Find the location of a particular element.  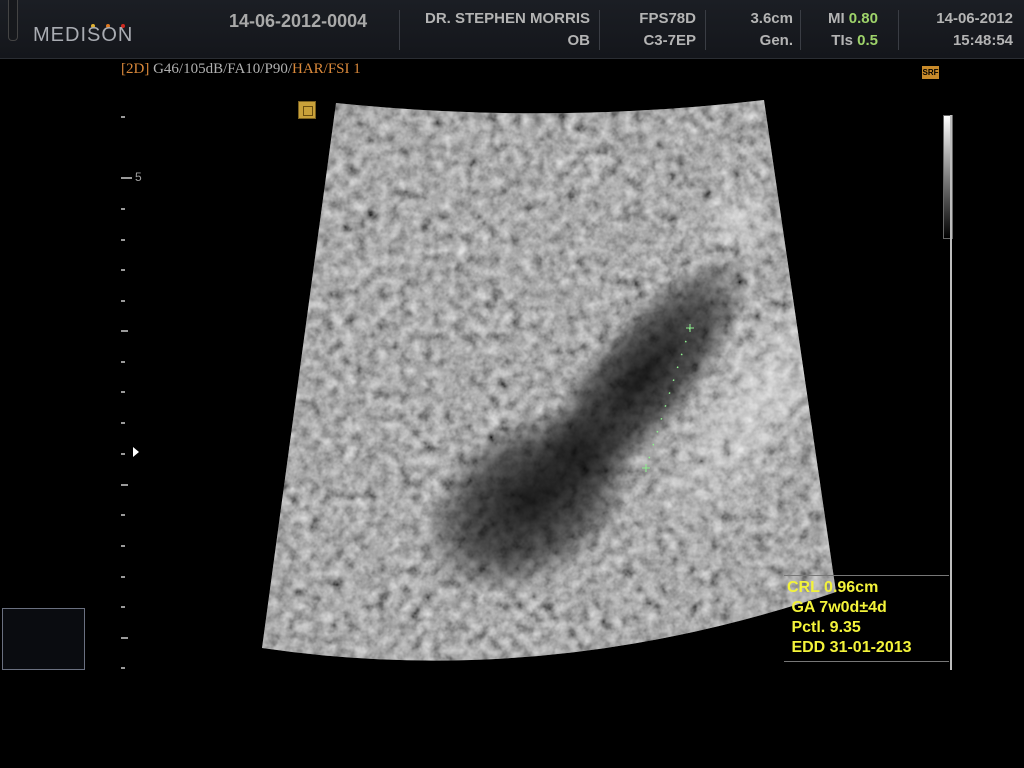

pctl-result: Pctl. 9.35 is located at coordinates (824, 627).